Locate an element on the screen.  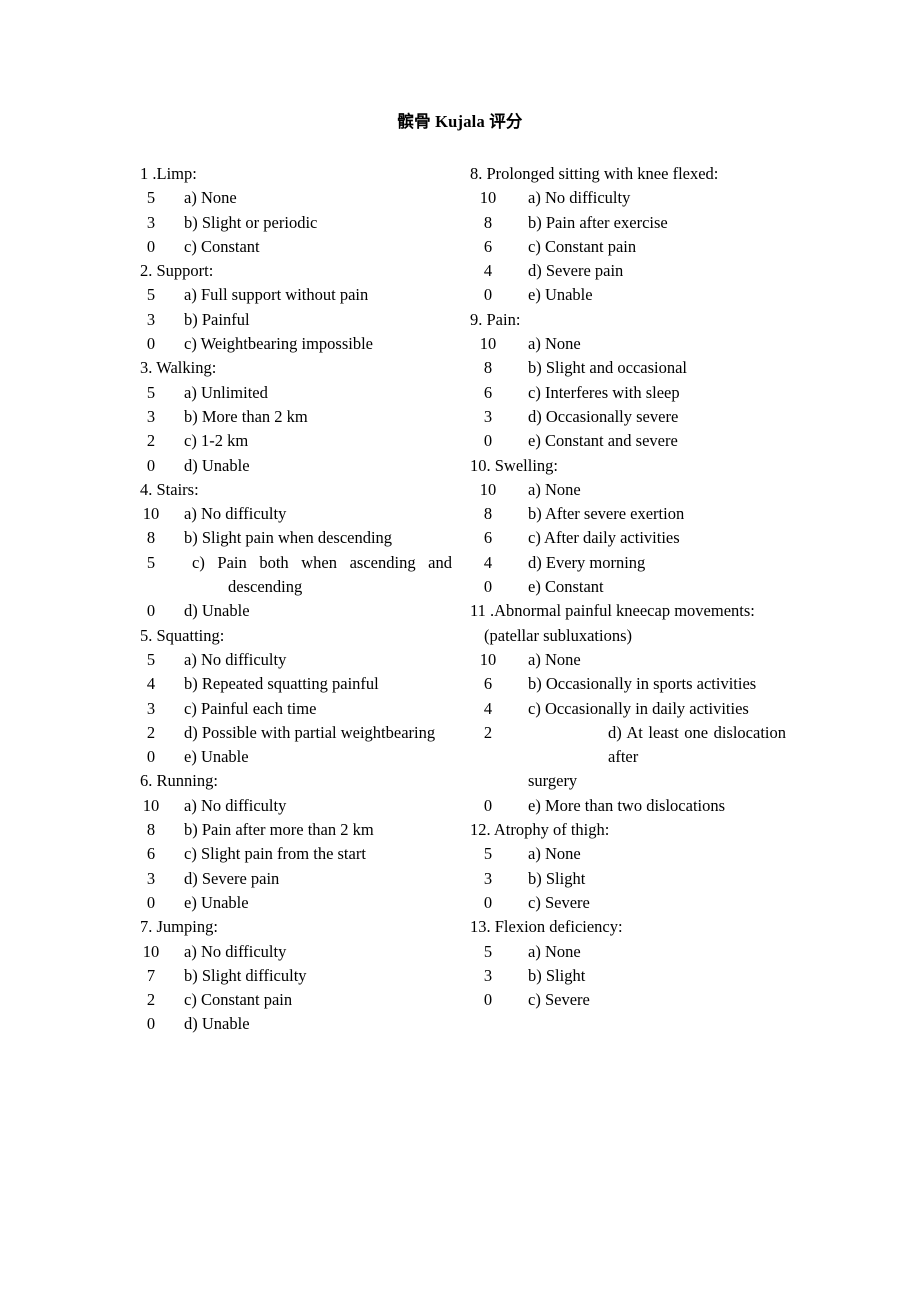
option-row: 3 b) Painful is located at coordinates (296, 320).